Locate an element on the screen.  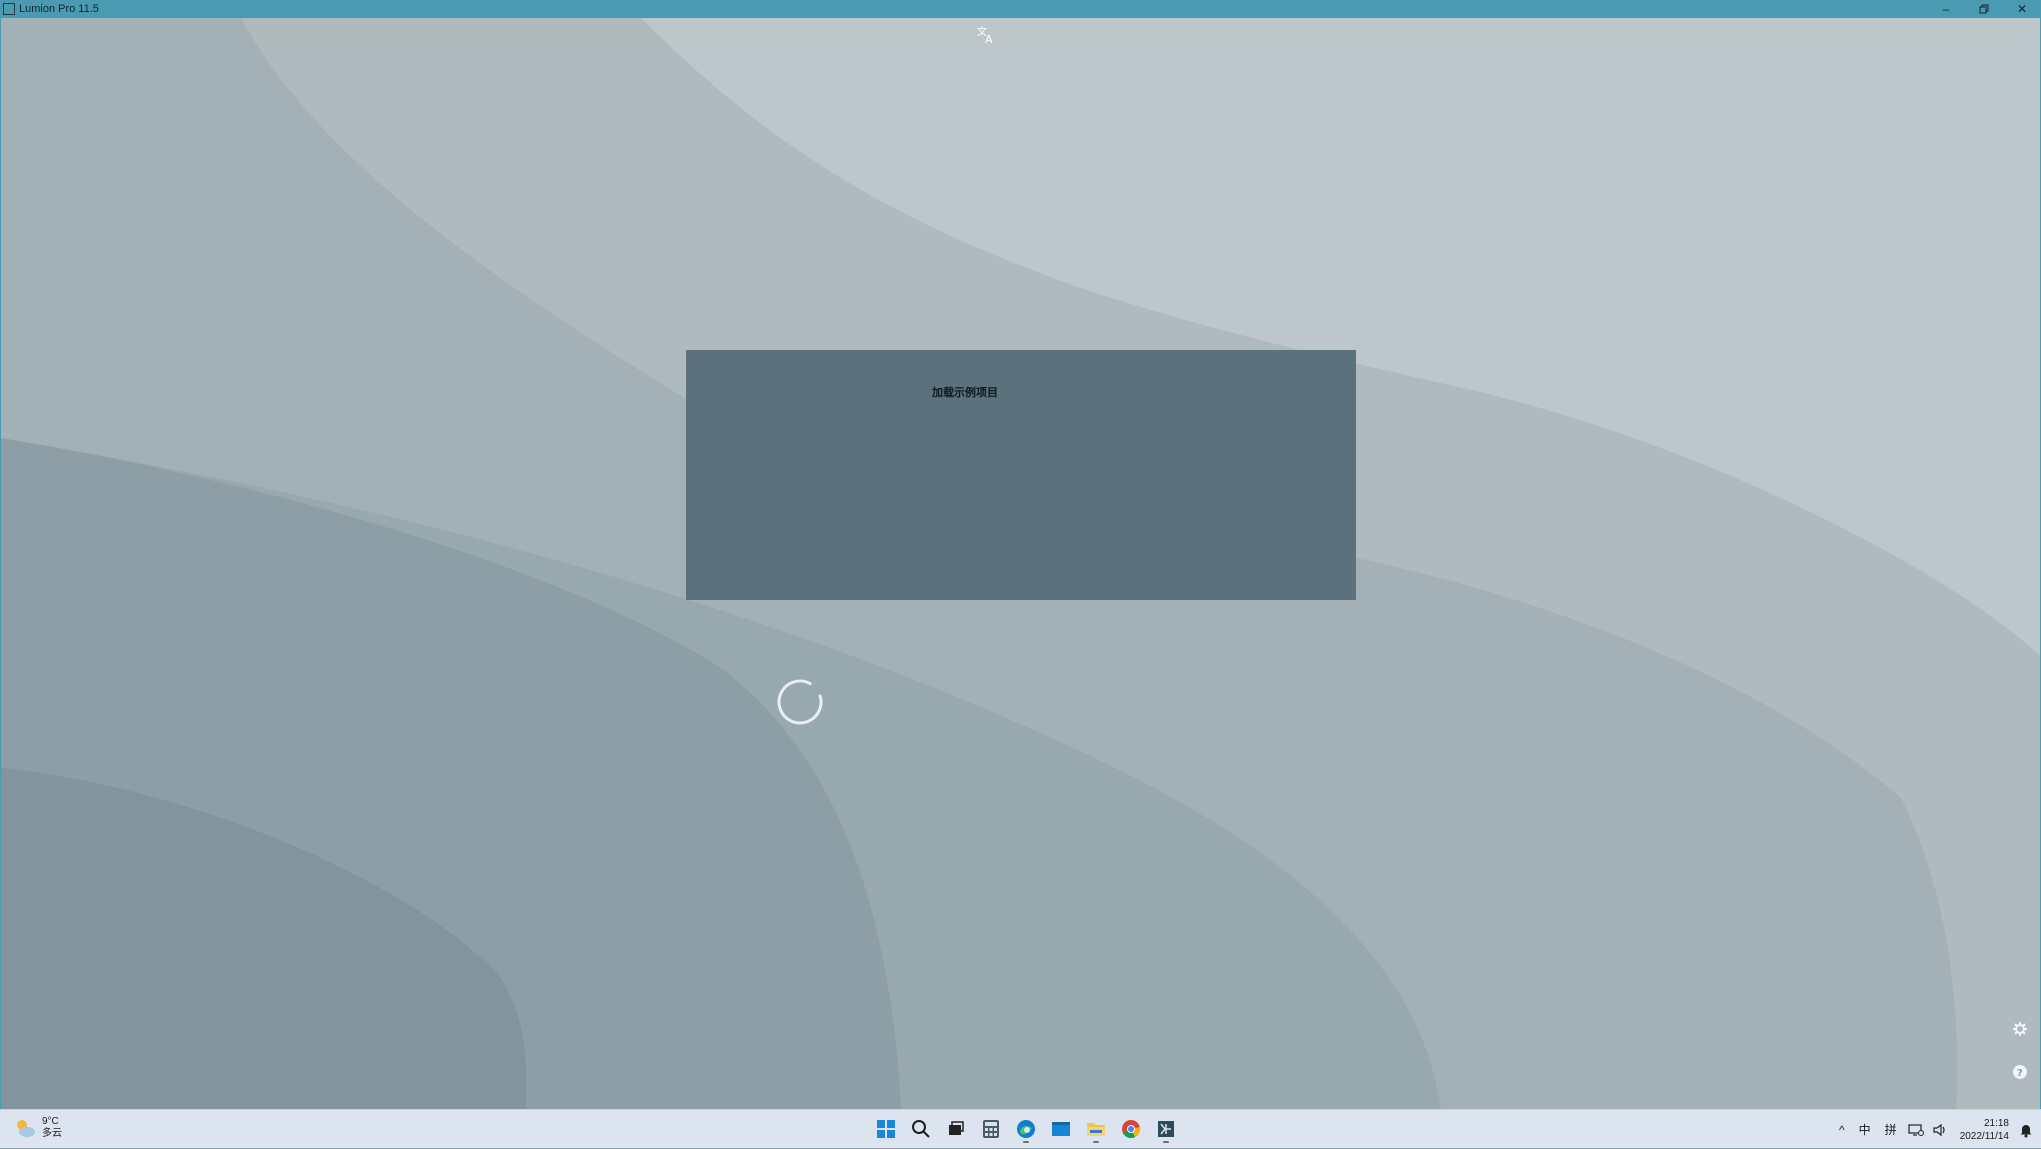
calculator-icon is located at coordinates (990, 1129).